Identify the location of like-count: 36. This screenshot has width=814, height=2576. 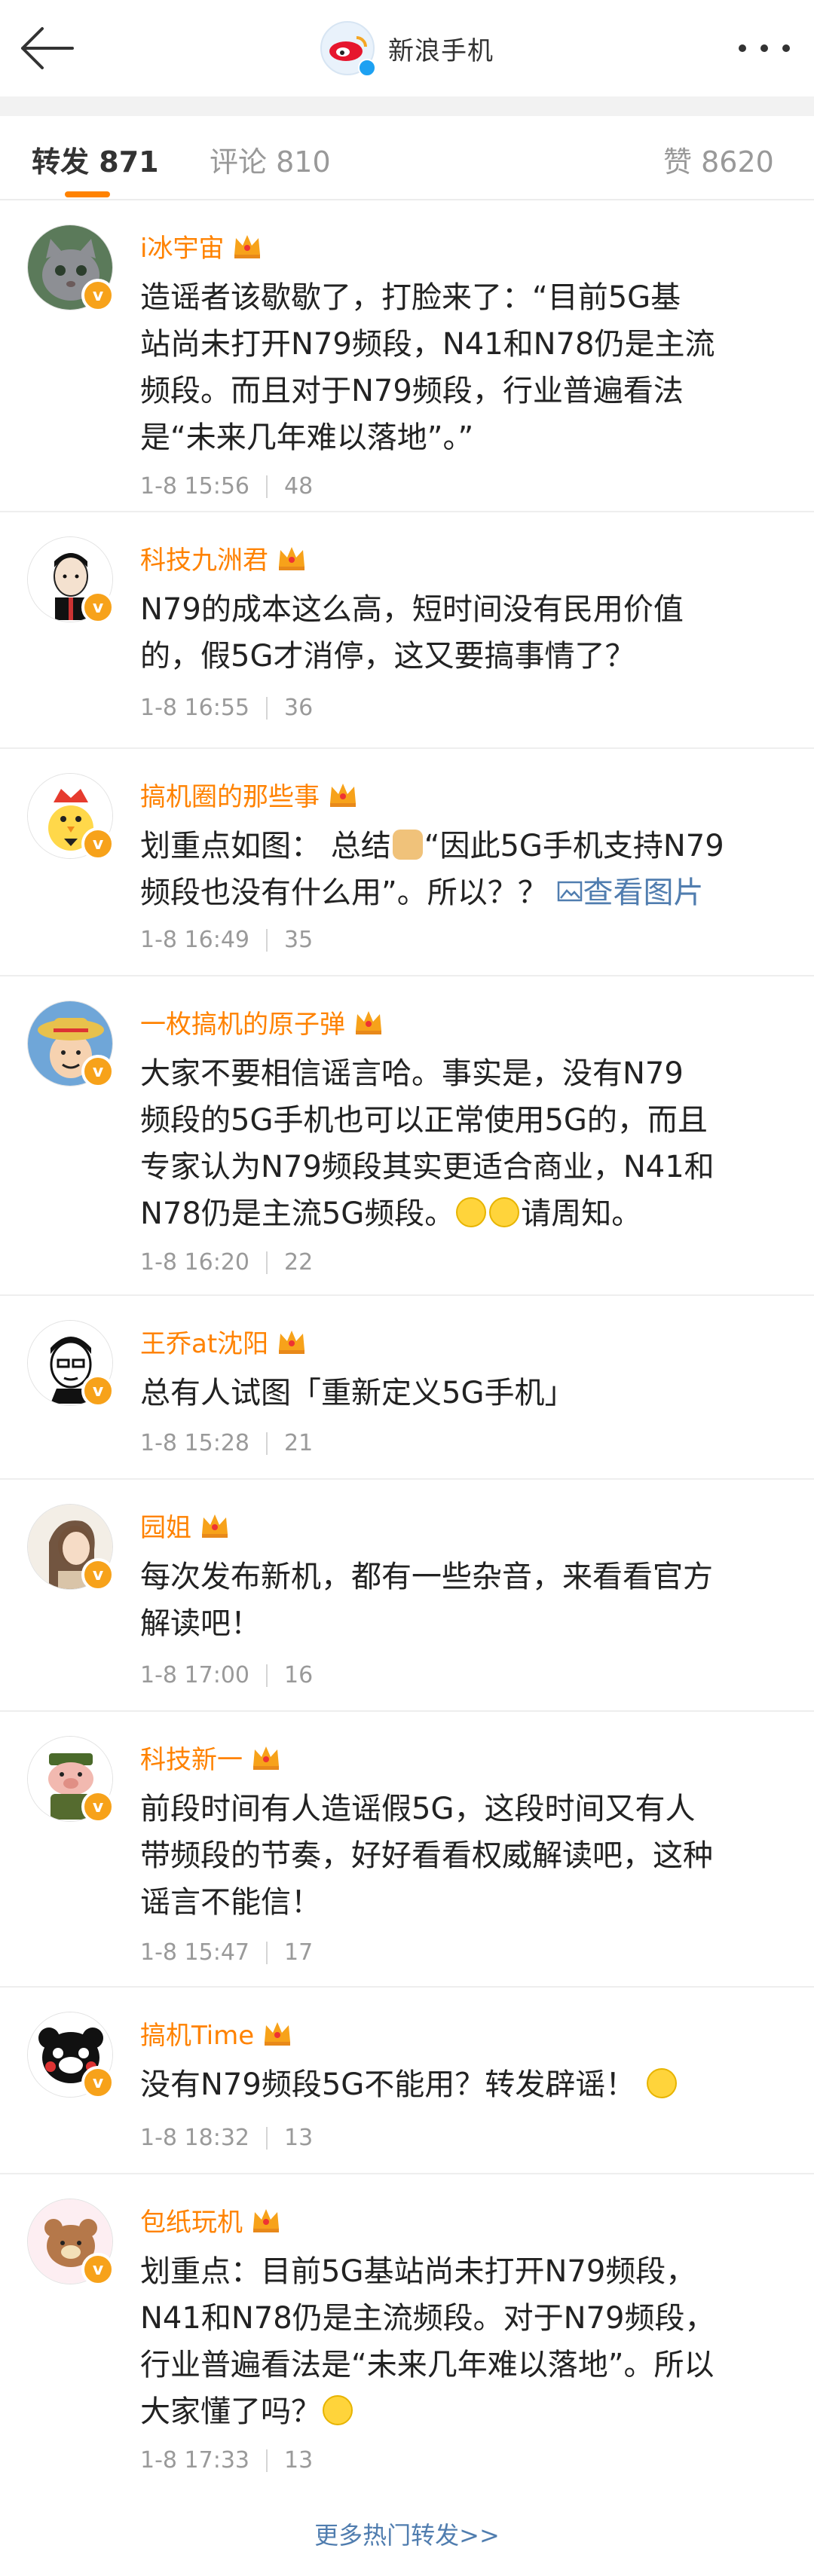
(298, 708).